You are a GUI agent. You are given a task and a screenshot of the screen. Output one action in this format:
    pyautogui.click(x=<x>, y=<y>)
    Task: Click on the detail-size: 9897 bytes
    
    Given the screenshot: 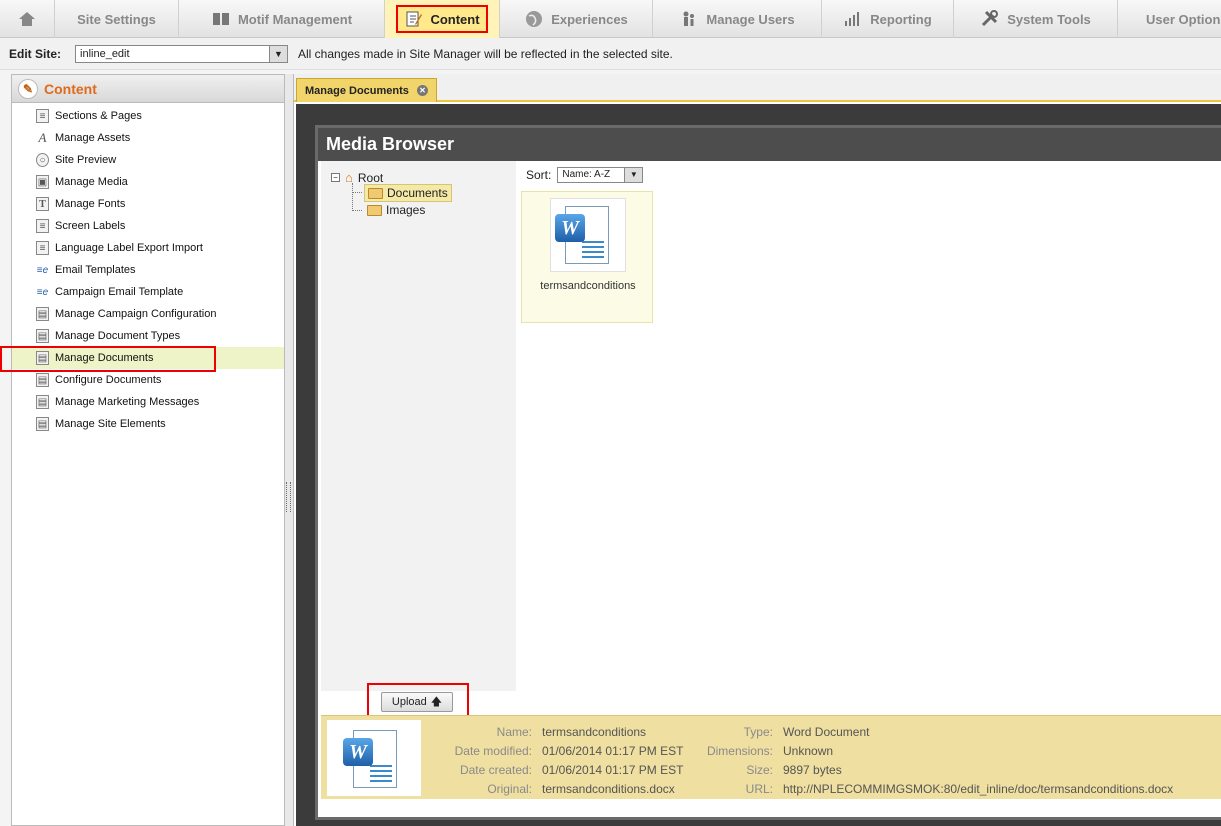 What is the action you would take?
    pyautogui.click(x=812, y=769)
    